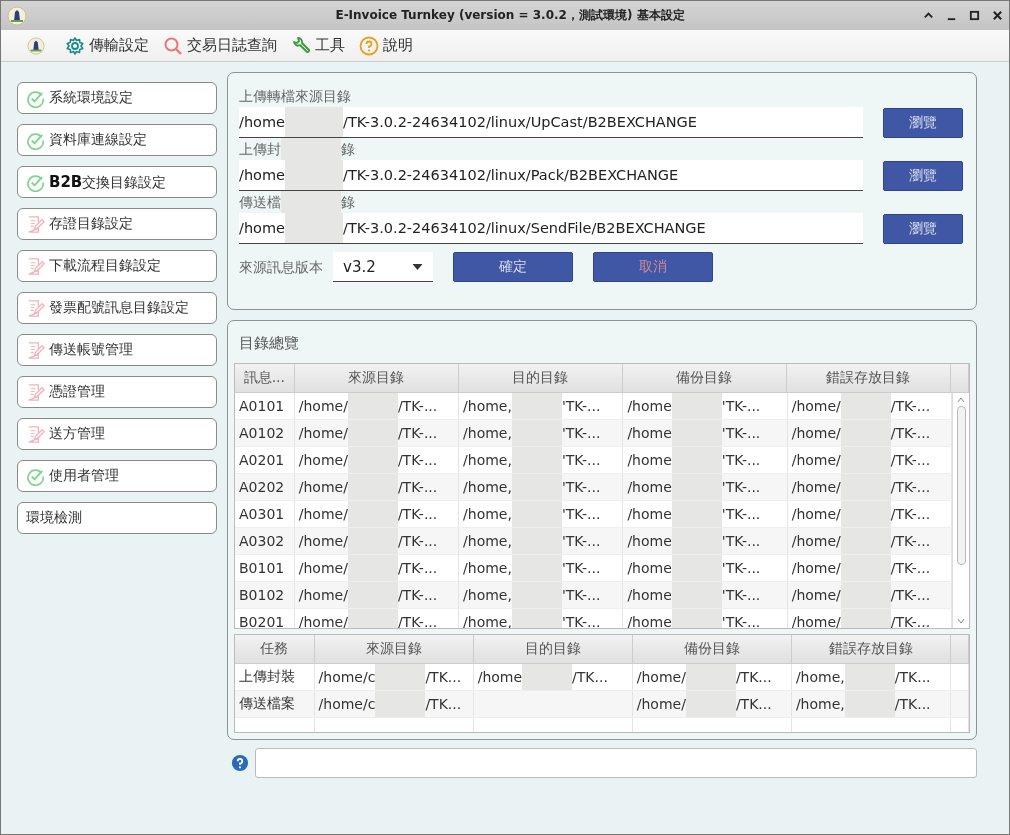 The image size is (1010, 835). What do you see at coordinates (269, 343) in the screenshot?
I see `panel-title: 目錄總覽` at bounding box center [269, 343].